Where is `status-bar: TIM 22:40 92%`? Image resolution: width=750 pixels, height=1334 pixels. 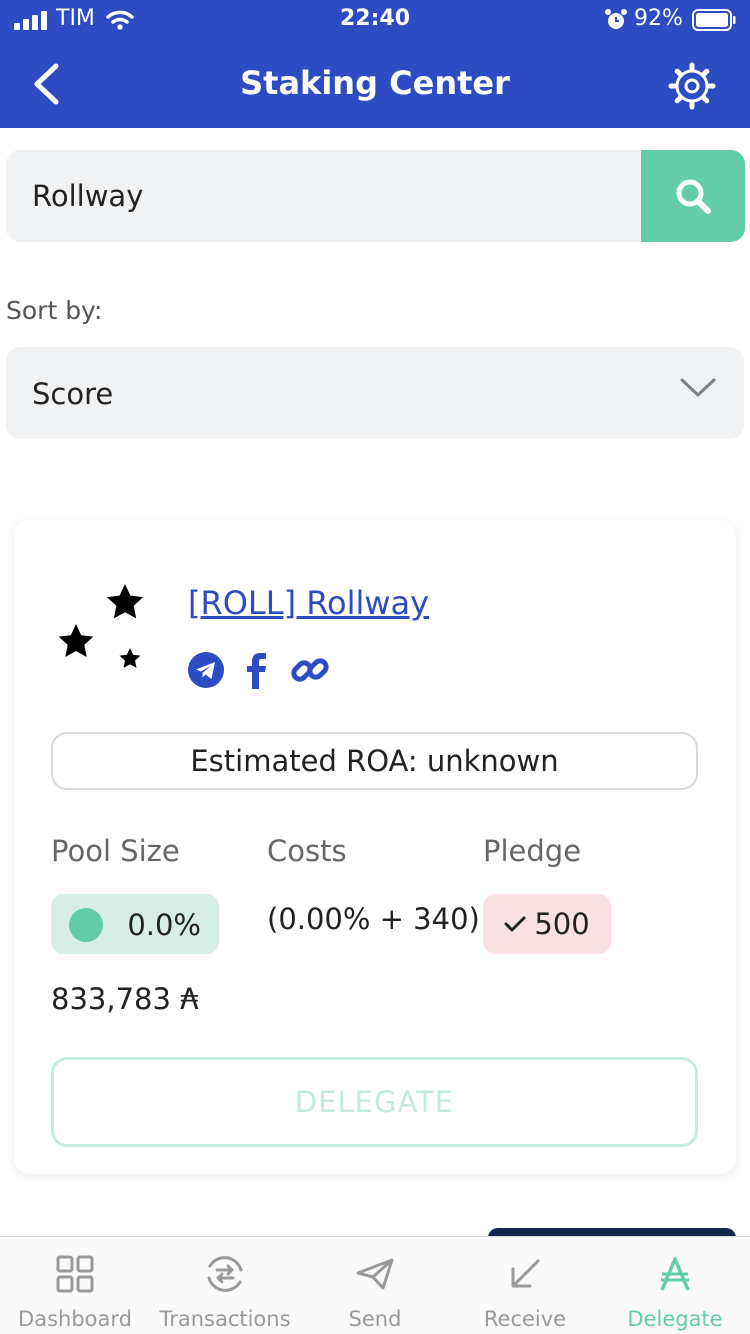
status-bar: TIM 22:40 92% is located at coordinates (375, 20).